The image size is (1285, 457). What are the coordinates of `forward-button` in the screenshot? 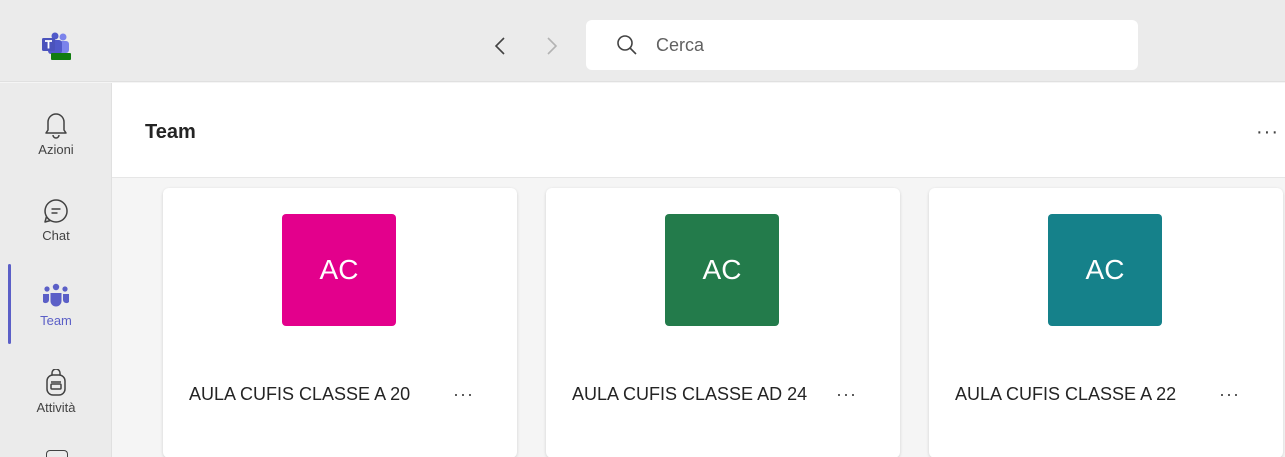 It's located at (552, 46).